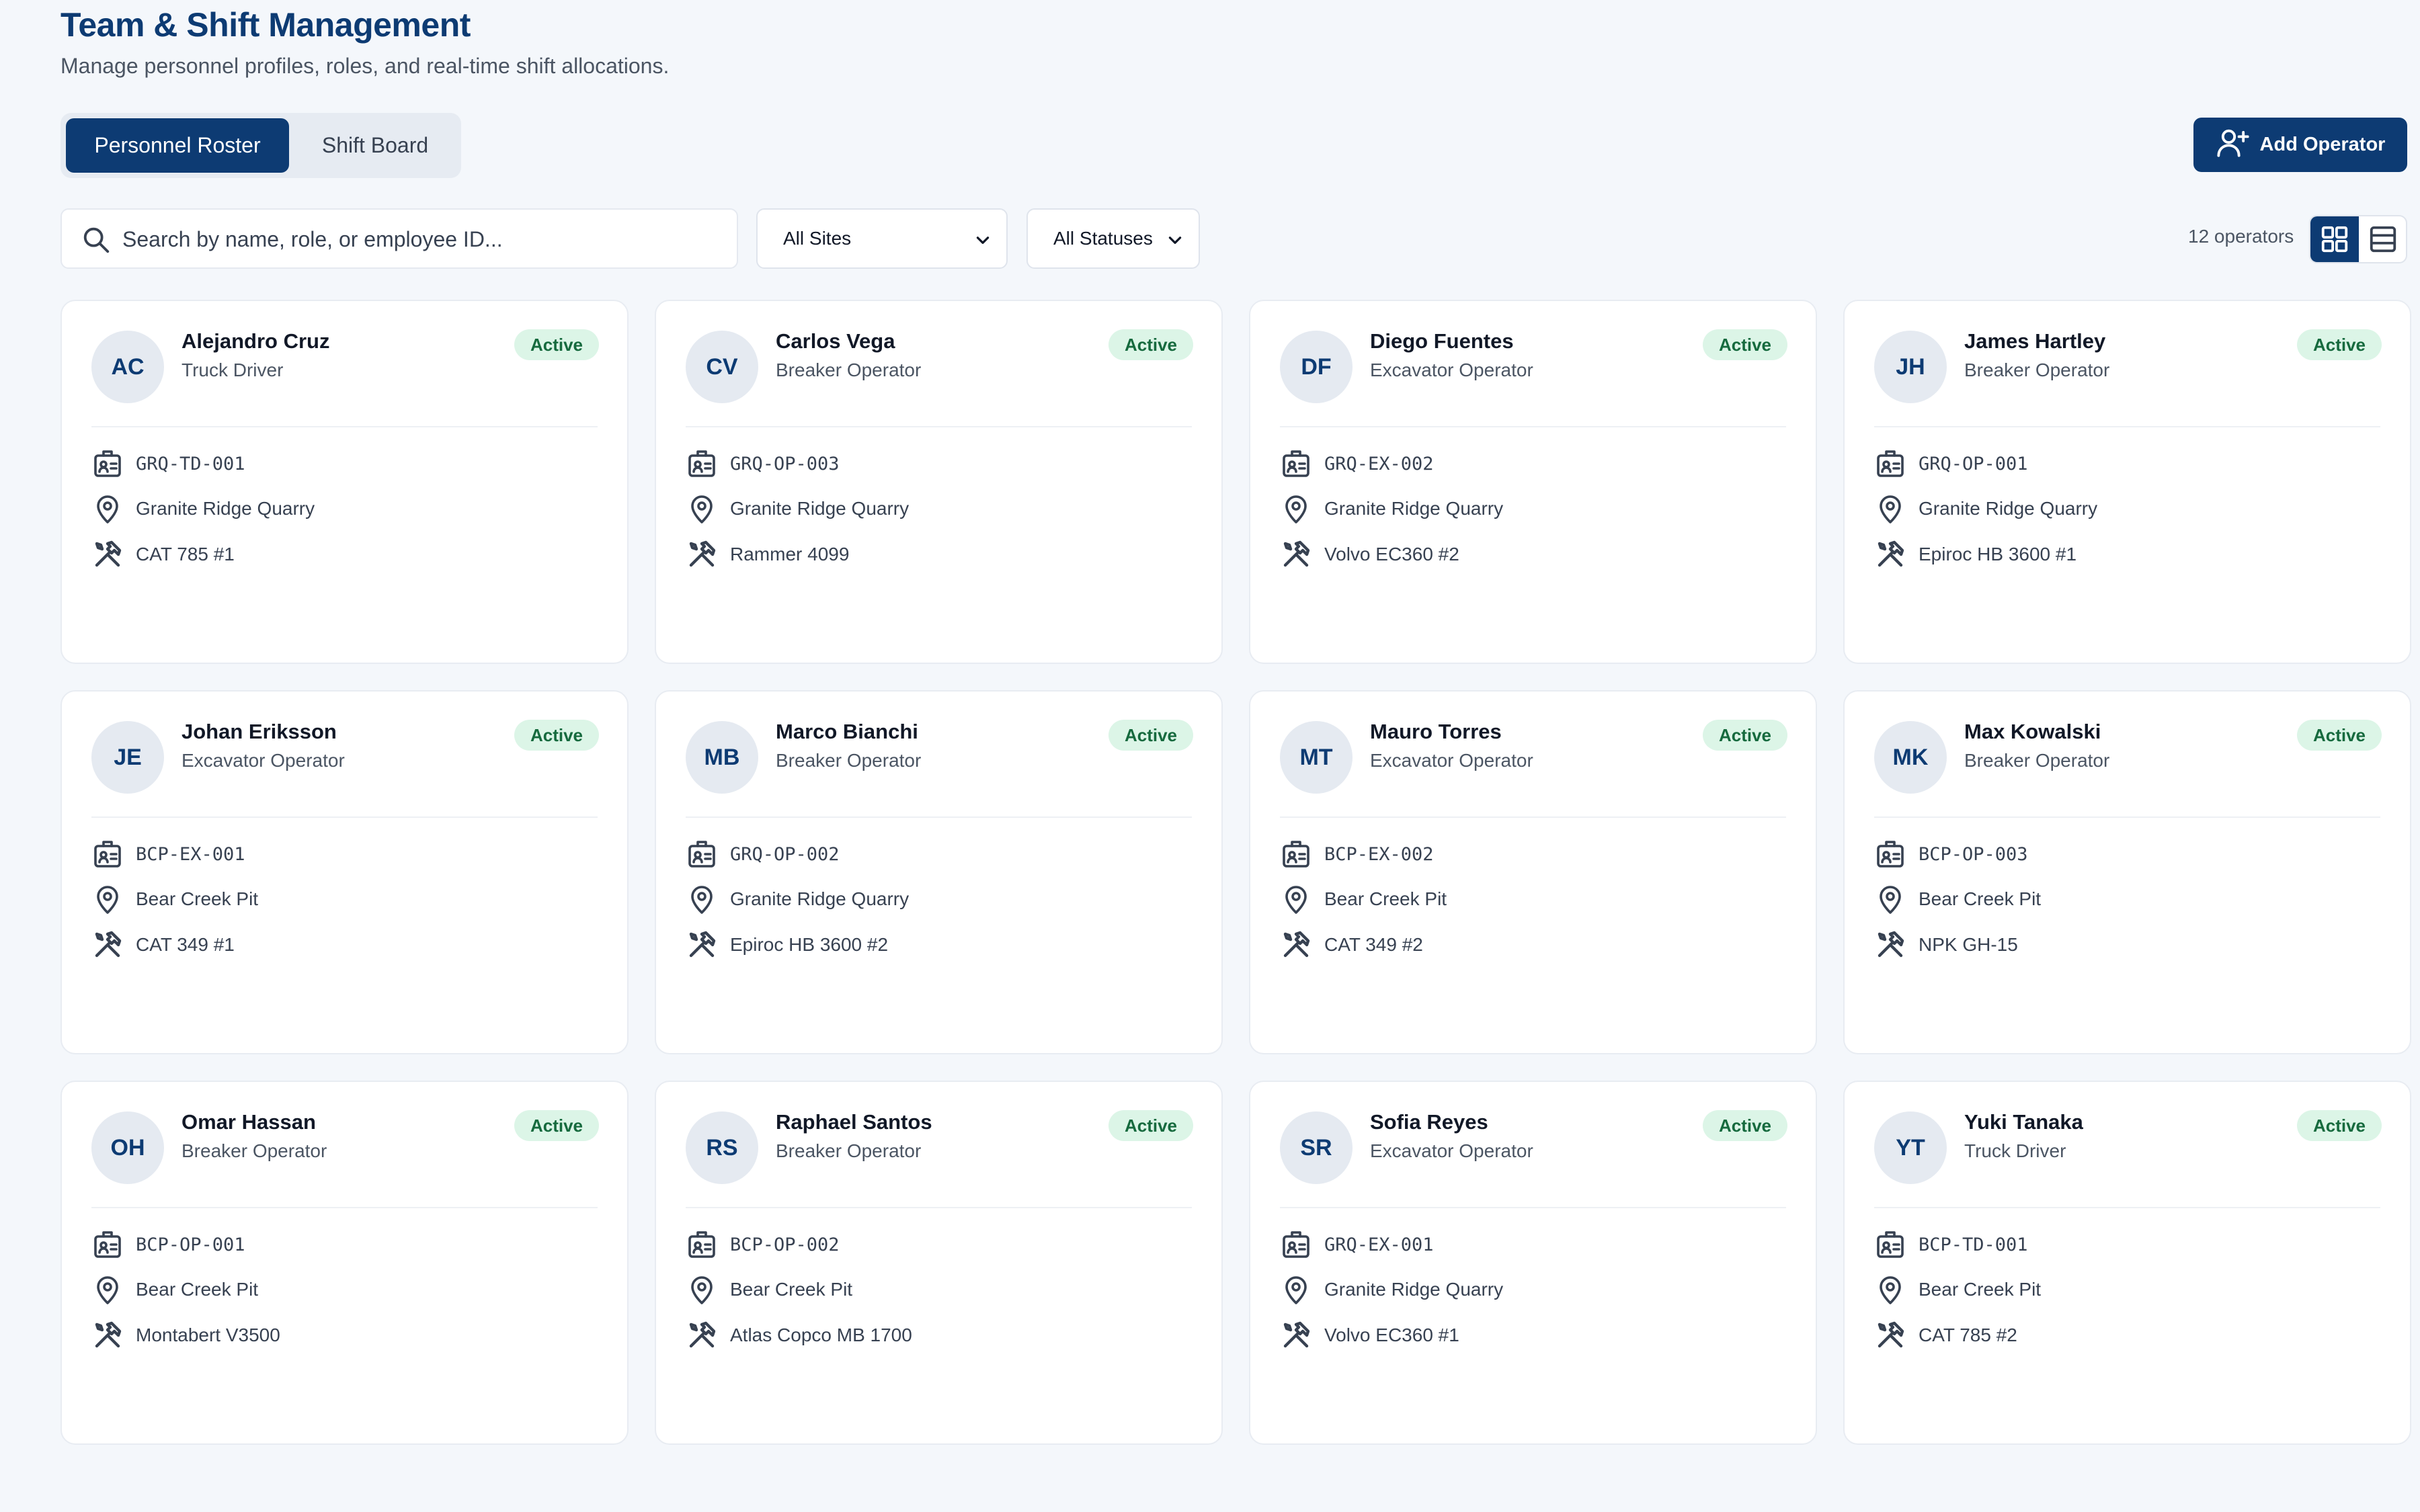  Describe the element at coordinates (1974, 464) in the screenshot. I see `employee-id: GRQ-OP-001` at that location.